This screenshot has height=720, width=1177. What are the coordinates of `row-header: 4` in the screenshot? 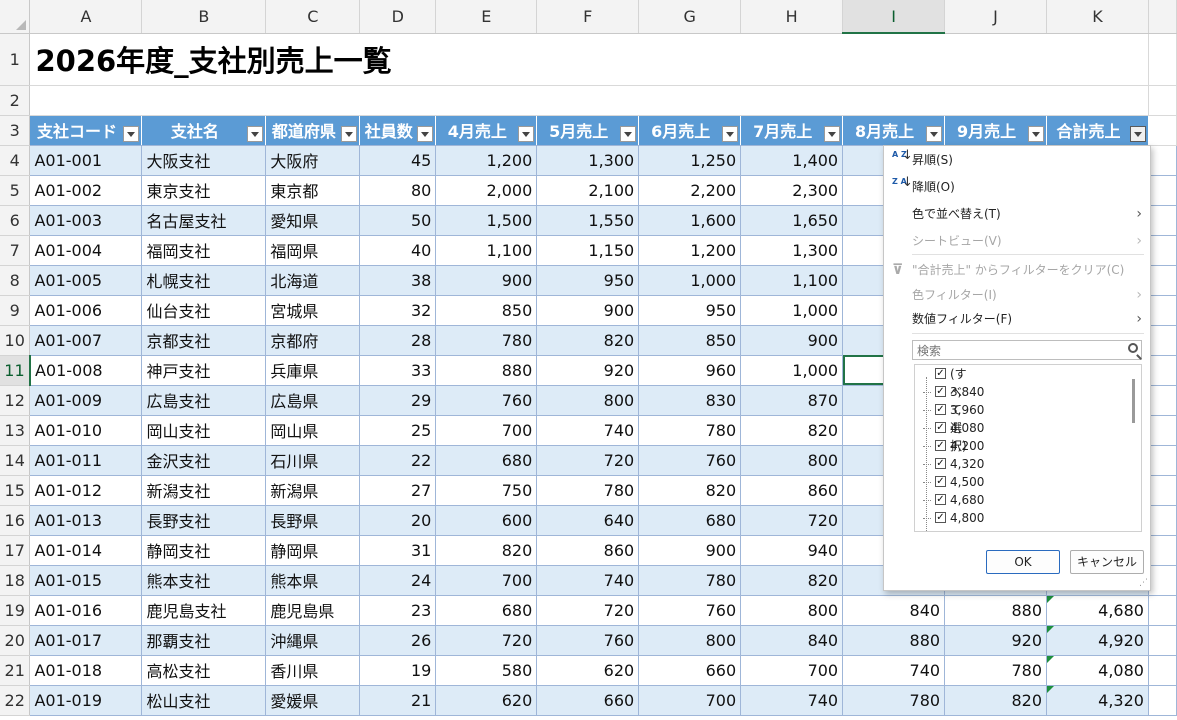 It's located at (15, 160).